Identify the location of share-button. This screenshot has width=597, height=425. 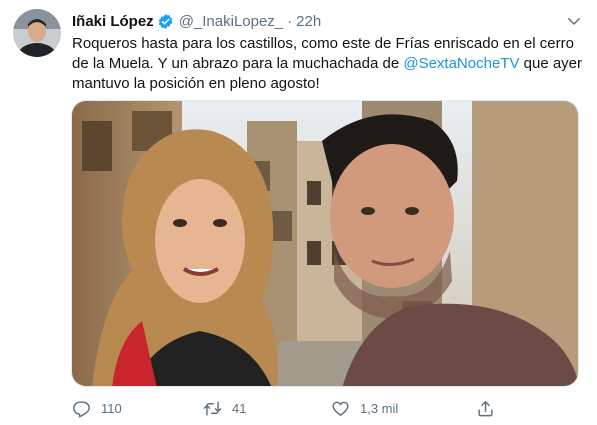
(485, 408).